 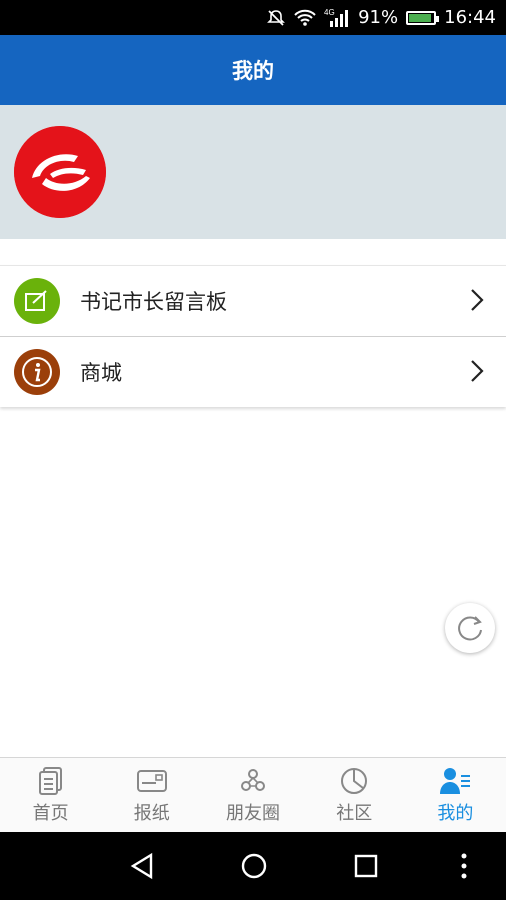 I want to click on newspaper-icon, so click(x=152, y=781).